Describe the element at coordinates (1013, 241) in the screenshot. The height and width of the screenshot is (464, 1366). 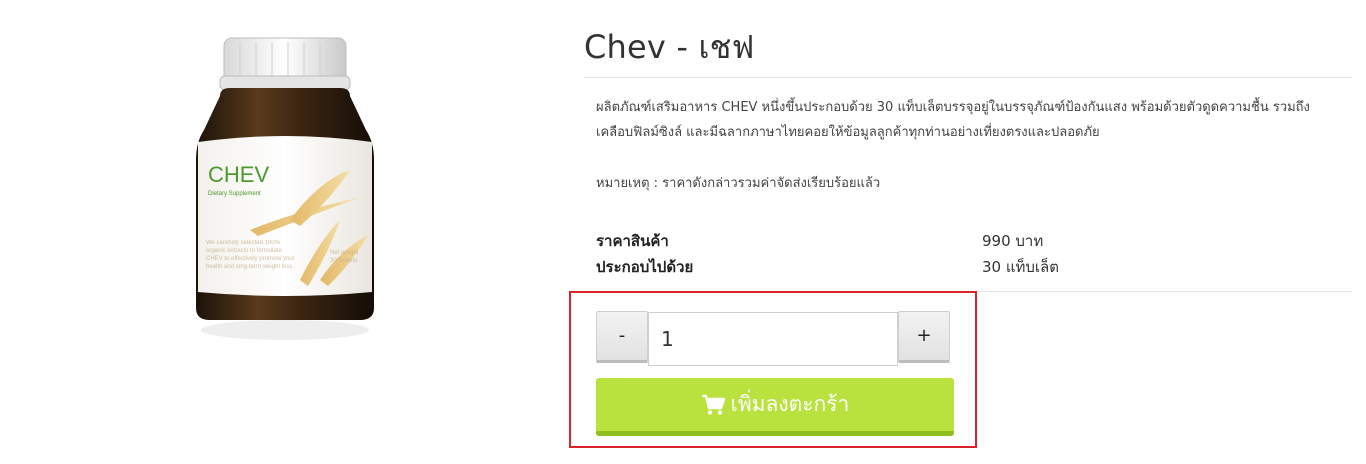
I see `price-value: 990 บาท` at that location.